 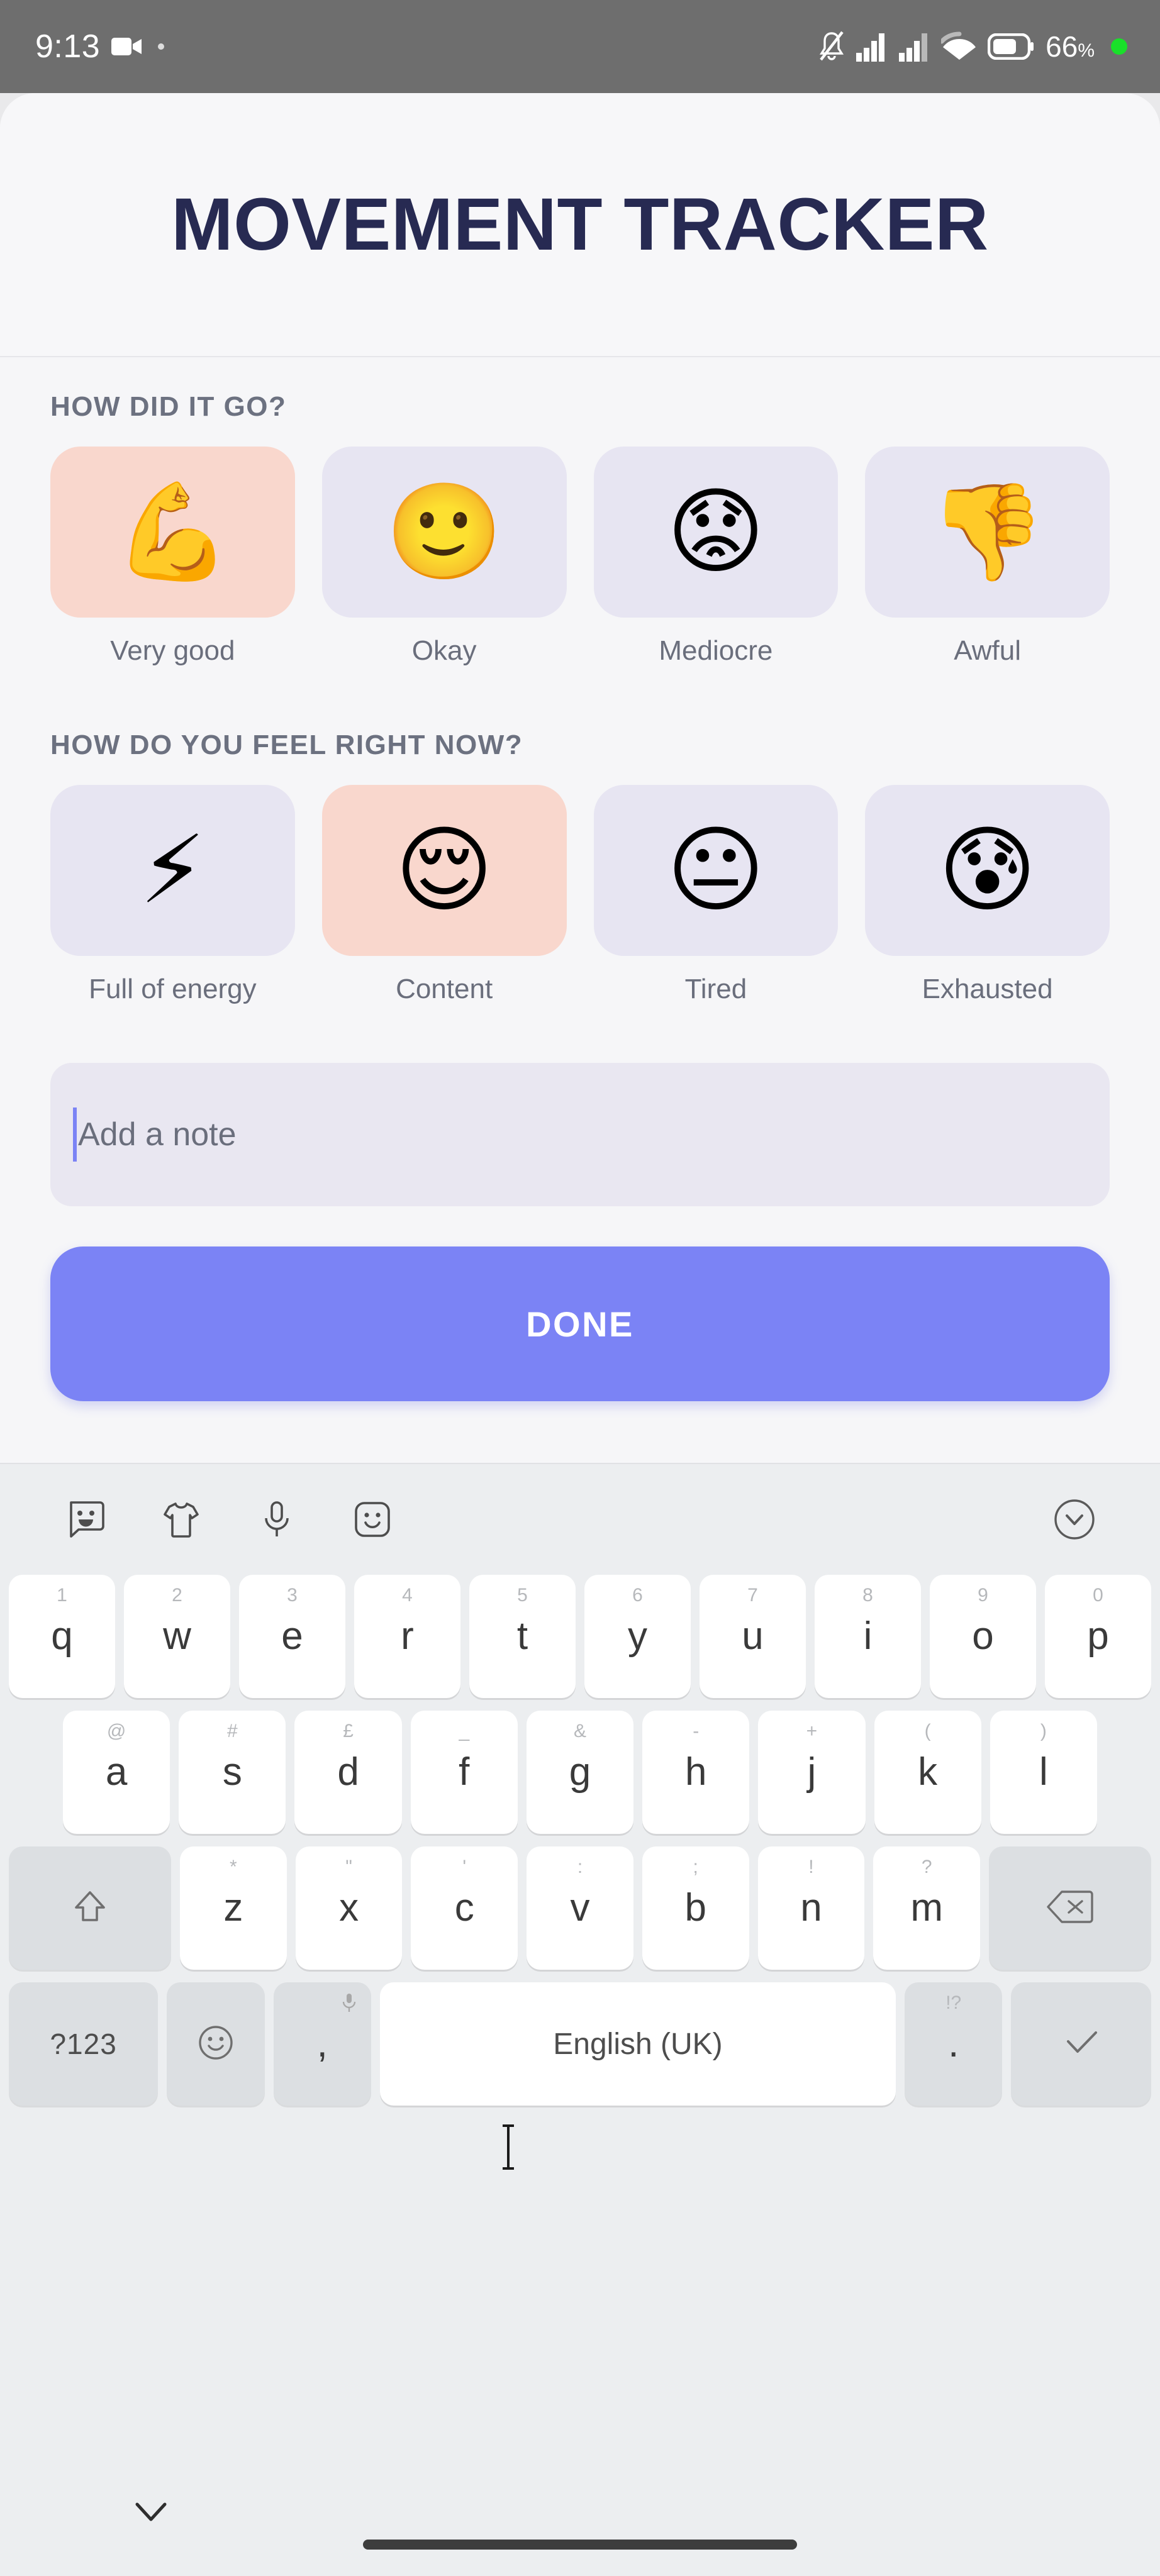 I want to click on key-c: ' c, so click(x=465, y=1908).